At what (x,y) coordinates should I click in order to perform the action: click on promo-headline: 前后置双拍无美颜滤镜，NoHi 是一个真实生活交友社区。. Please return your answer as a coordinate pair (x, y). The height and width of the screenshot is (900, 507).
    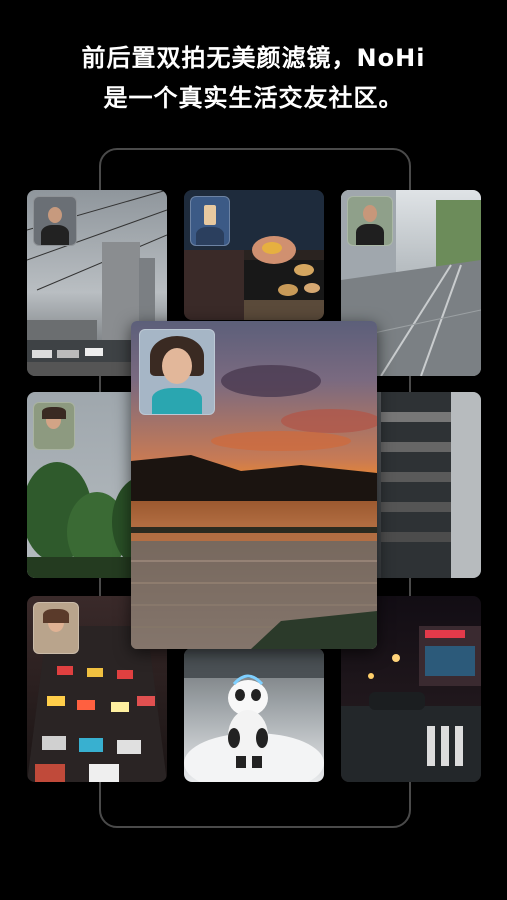
    Looking at the image, I should click on (253, 78).